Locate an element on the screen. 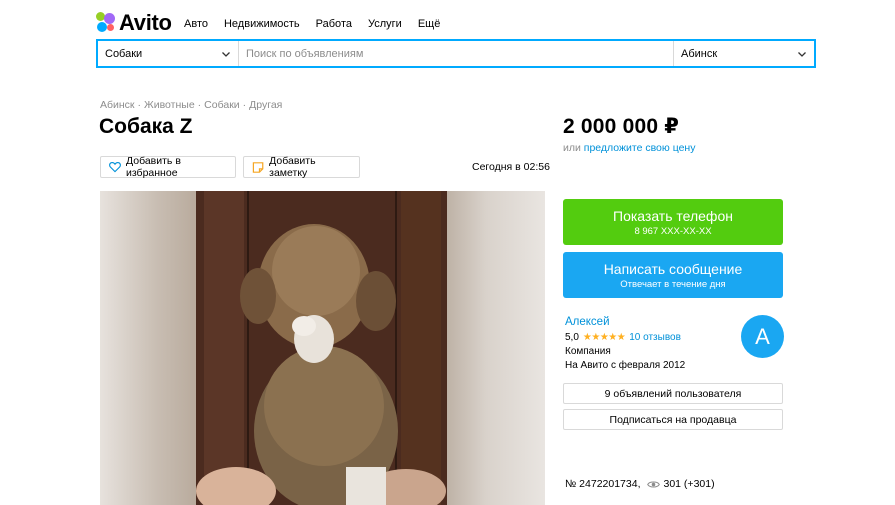 The image size is (895, 505). listing-title: Собака Z is located at coordinates (146, 126).